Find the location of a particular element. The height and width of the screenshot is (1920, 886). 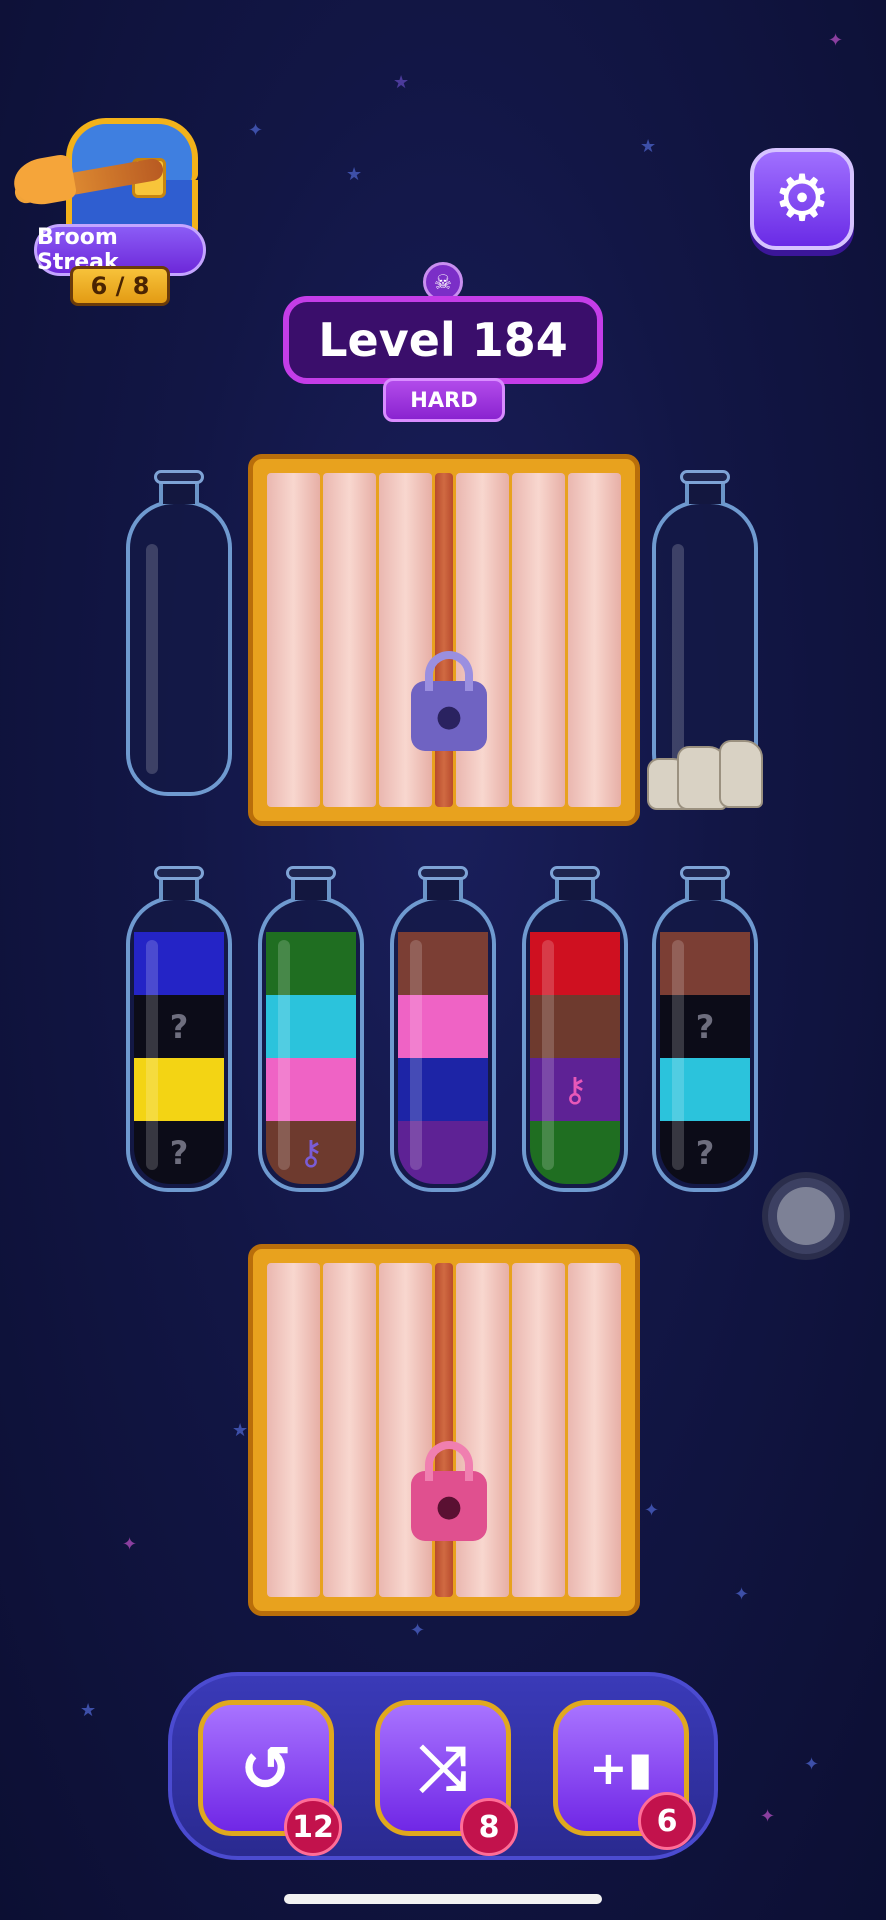

add-bottle-count-badge: 6 is located at coordinates (667, 1821).